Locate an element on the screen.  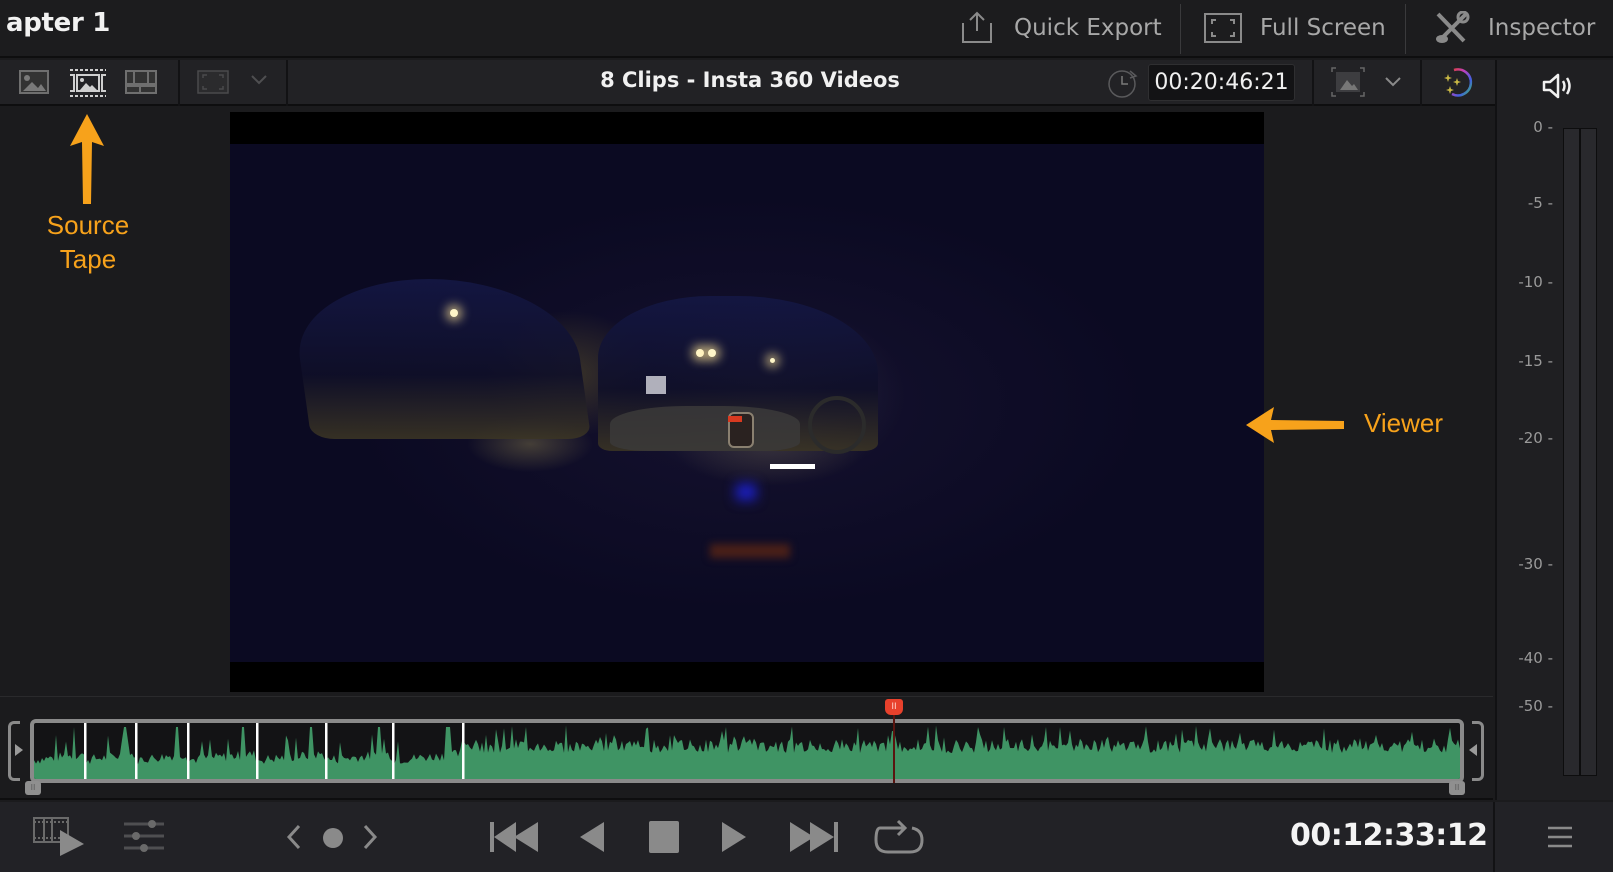
source-tape-icon is located at coordinates (88, 83).